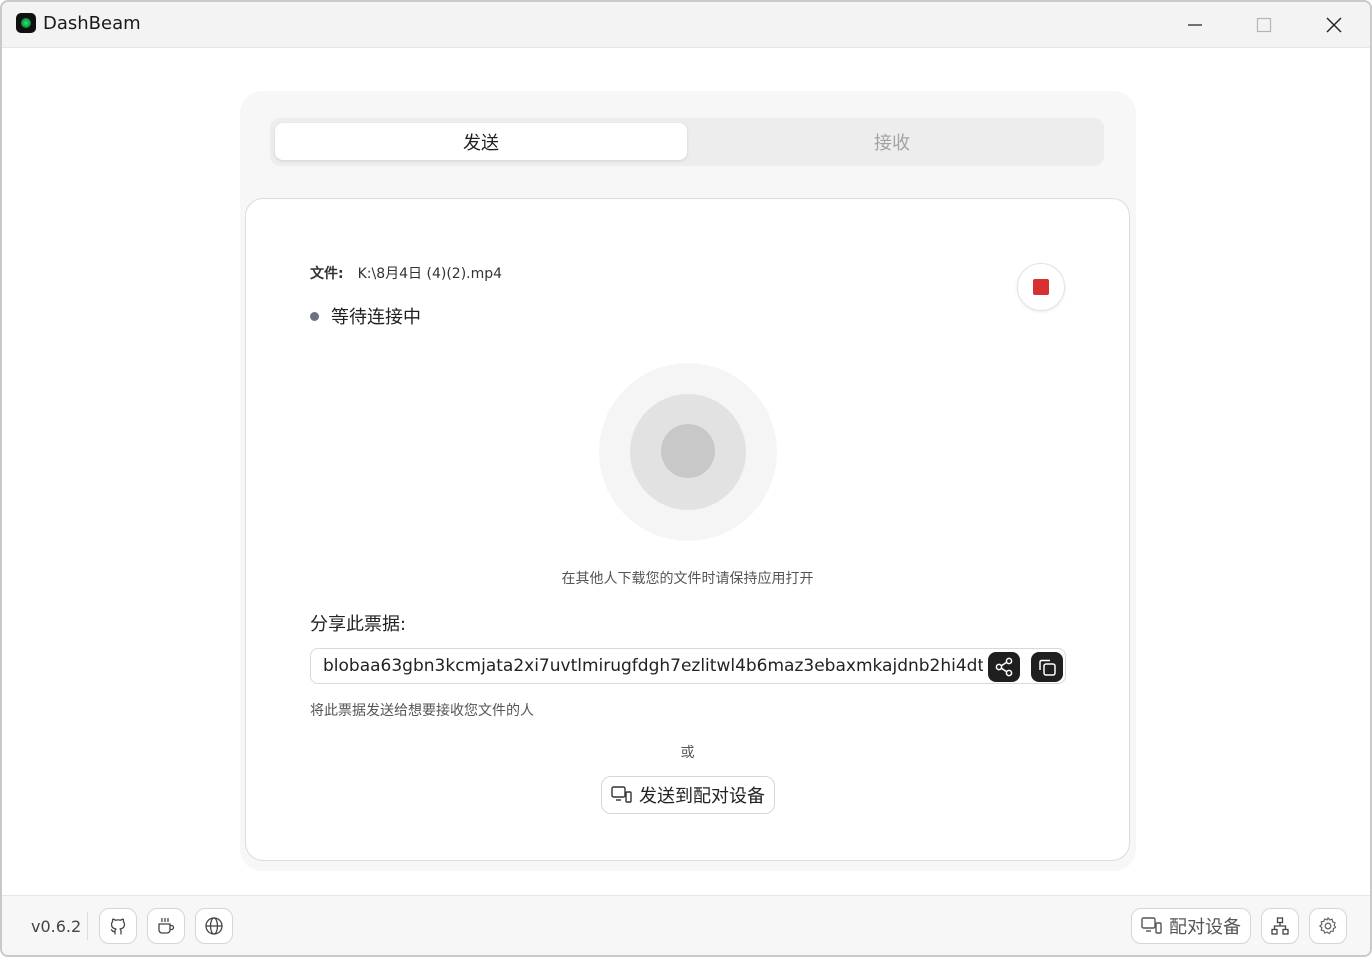  I want to click on settings-button, so click(1328, 926).